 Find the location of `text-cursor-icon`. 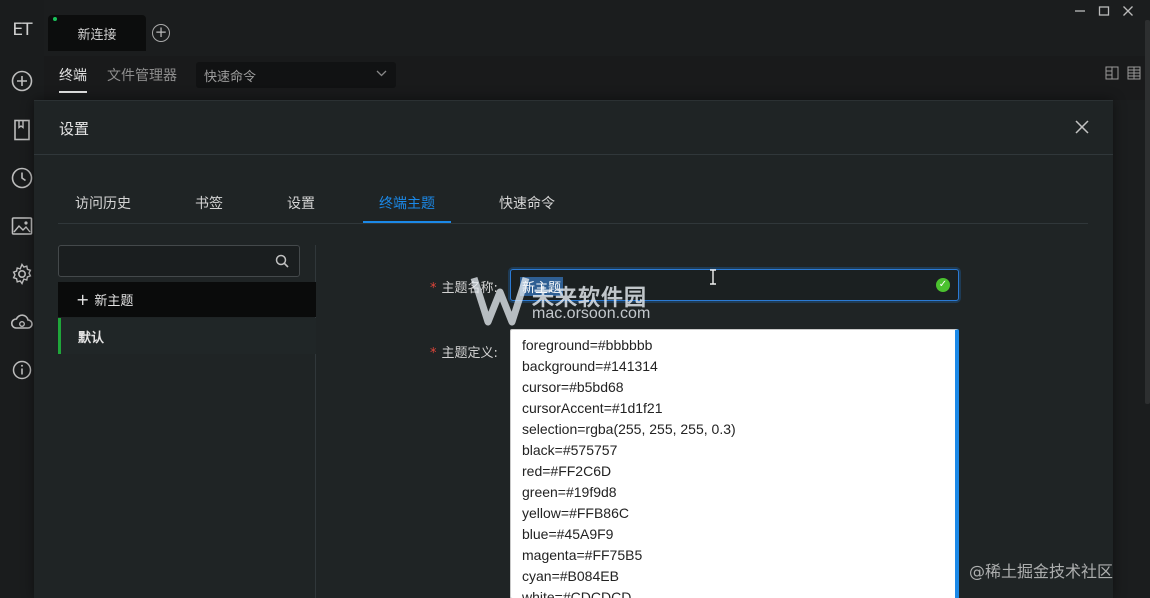

text-cursor-icon is located at coordinates (713, 279).